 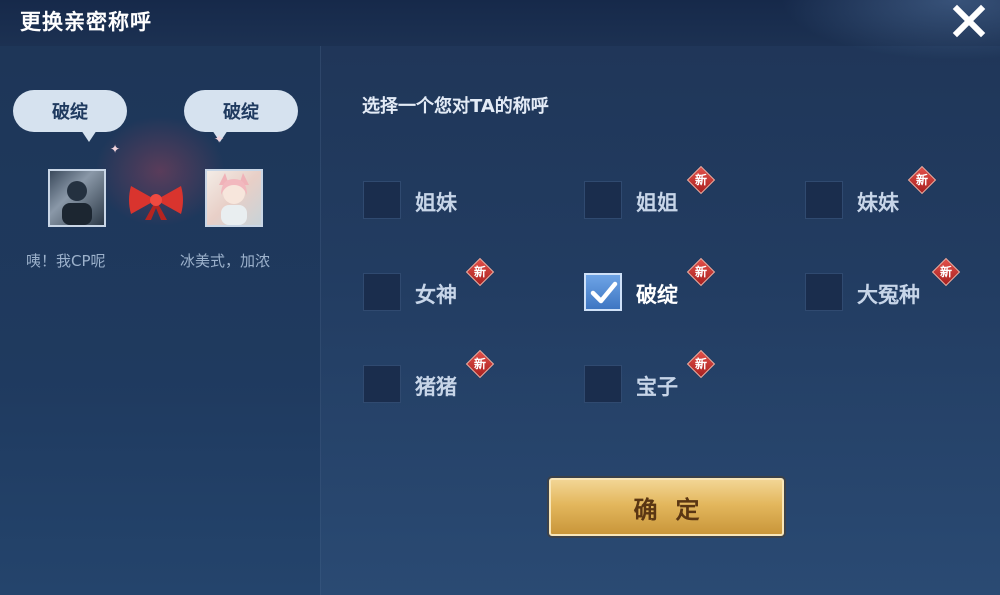 I want to click on option-label: 姐姐, so click(x=657, y=203).